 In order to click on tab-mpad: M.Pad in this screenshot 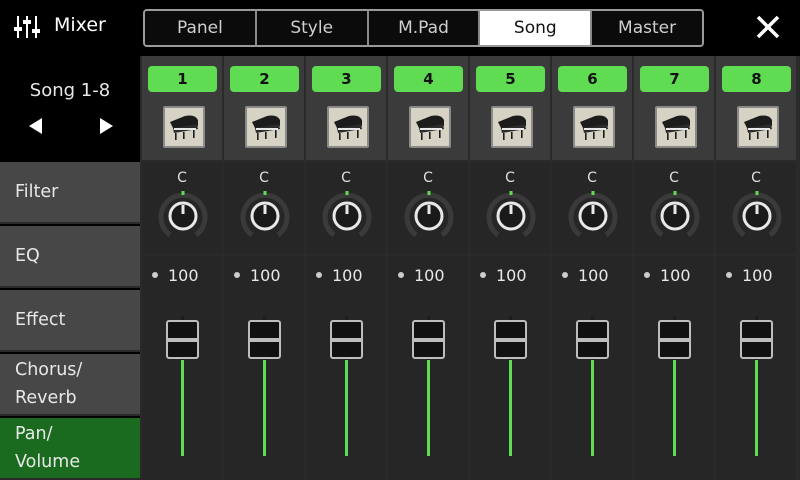, I will do `click(424, 28)`.